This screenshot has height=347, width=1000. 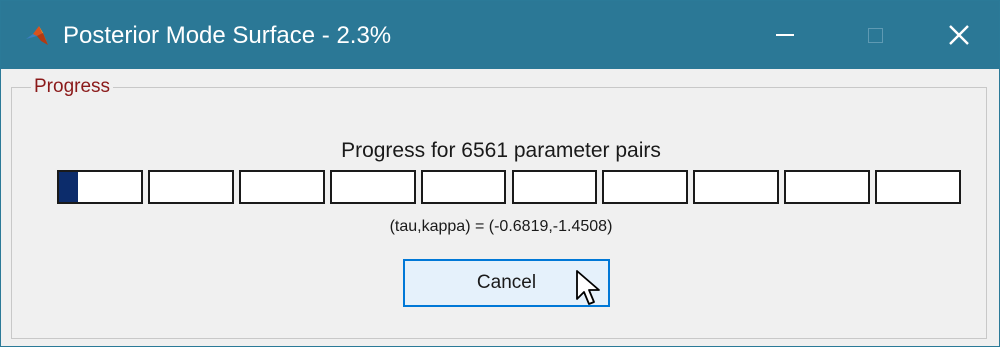 What do you see at coordinates (509, 187) in the screenshot?
I see `segmented-progress-bar` at bounding box center [509, 187].